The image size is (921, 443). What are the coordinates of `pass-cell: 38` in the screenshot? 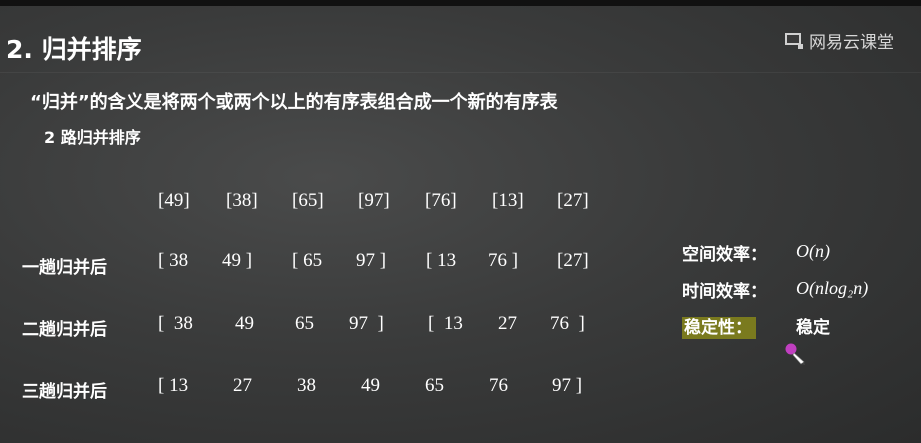 It's located at (306, 385).